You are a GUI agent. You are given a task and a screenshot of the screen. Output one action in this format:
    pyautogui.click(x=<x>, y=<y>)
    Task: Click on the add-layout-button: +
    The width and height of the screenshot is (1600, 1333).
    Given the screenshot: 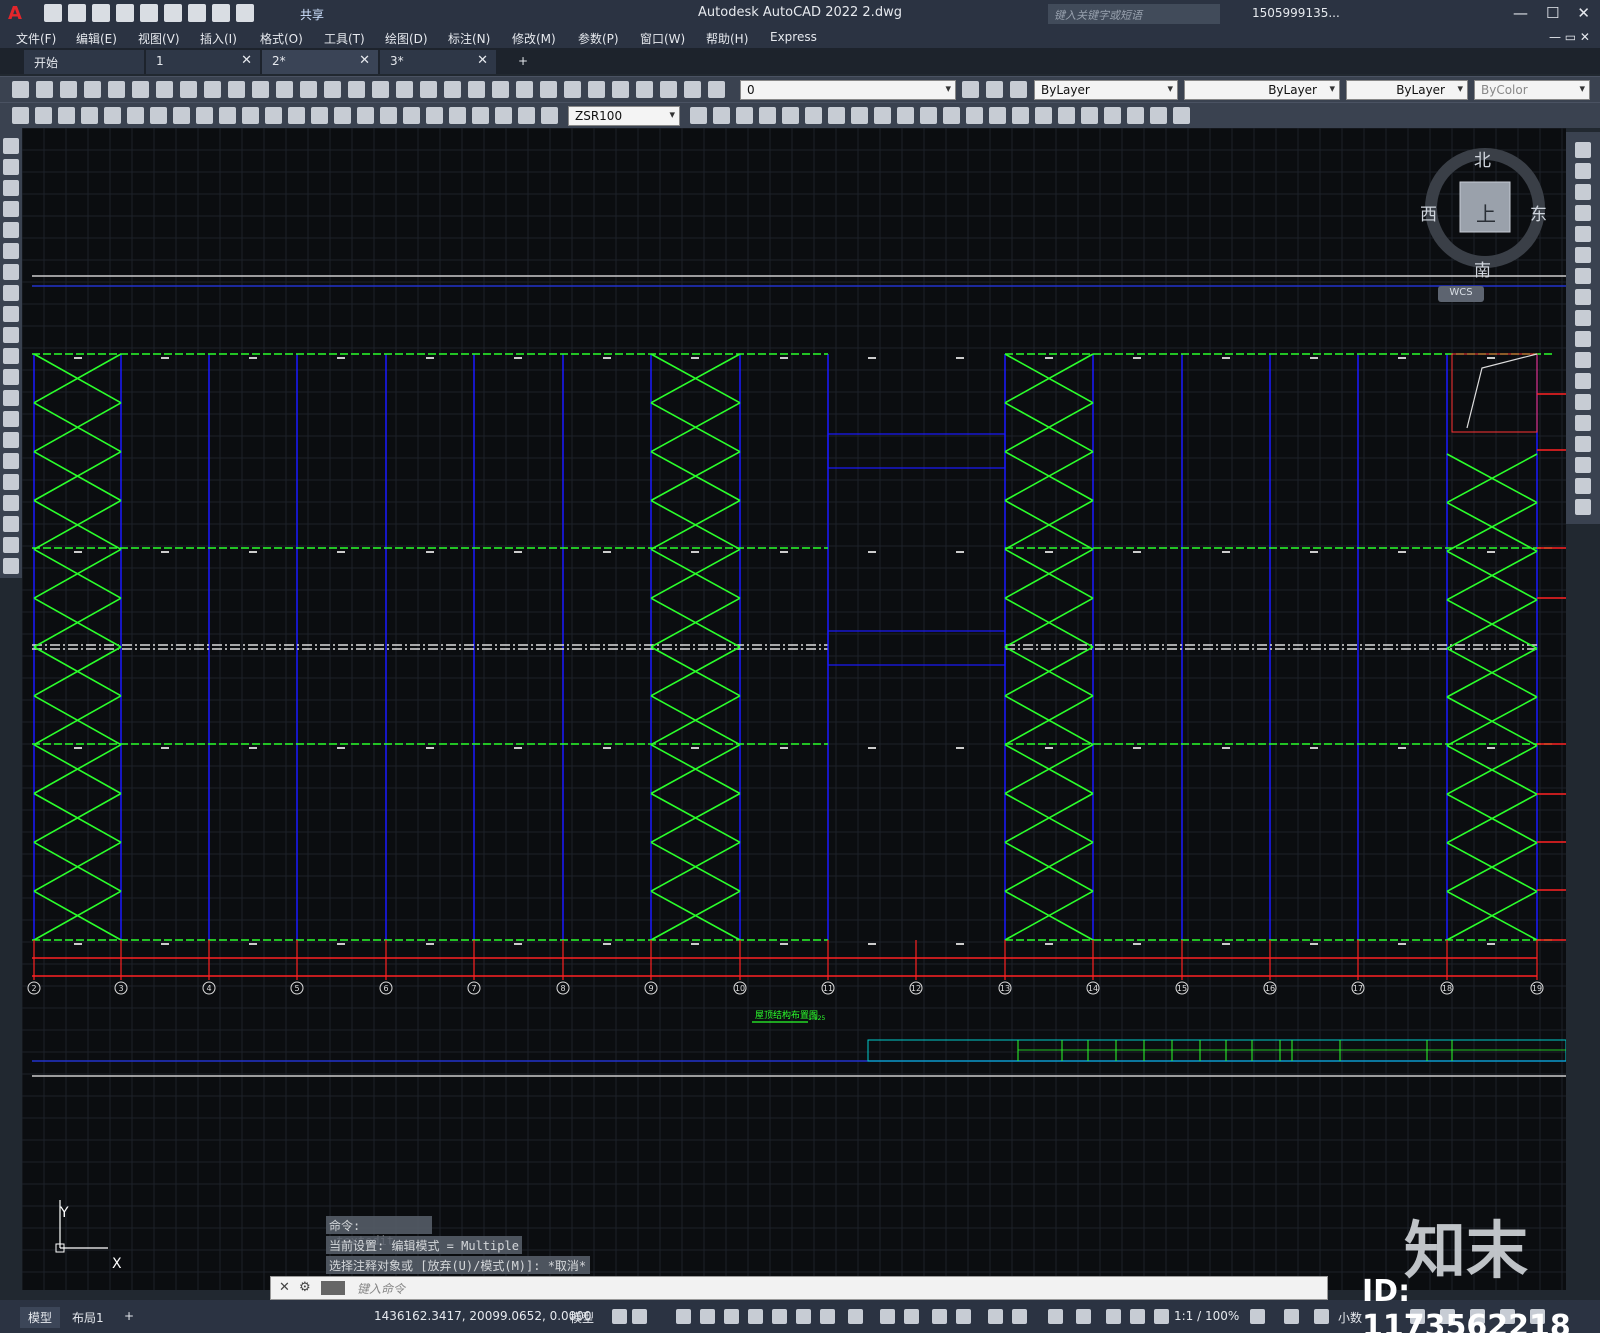 What is the action you would take?
    pyautogui.click(x=129, y=1316)
    